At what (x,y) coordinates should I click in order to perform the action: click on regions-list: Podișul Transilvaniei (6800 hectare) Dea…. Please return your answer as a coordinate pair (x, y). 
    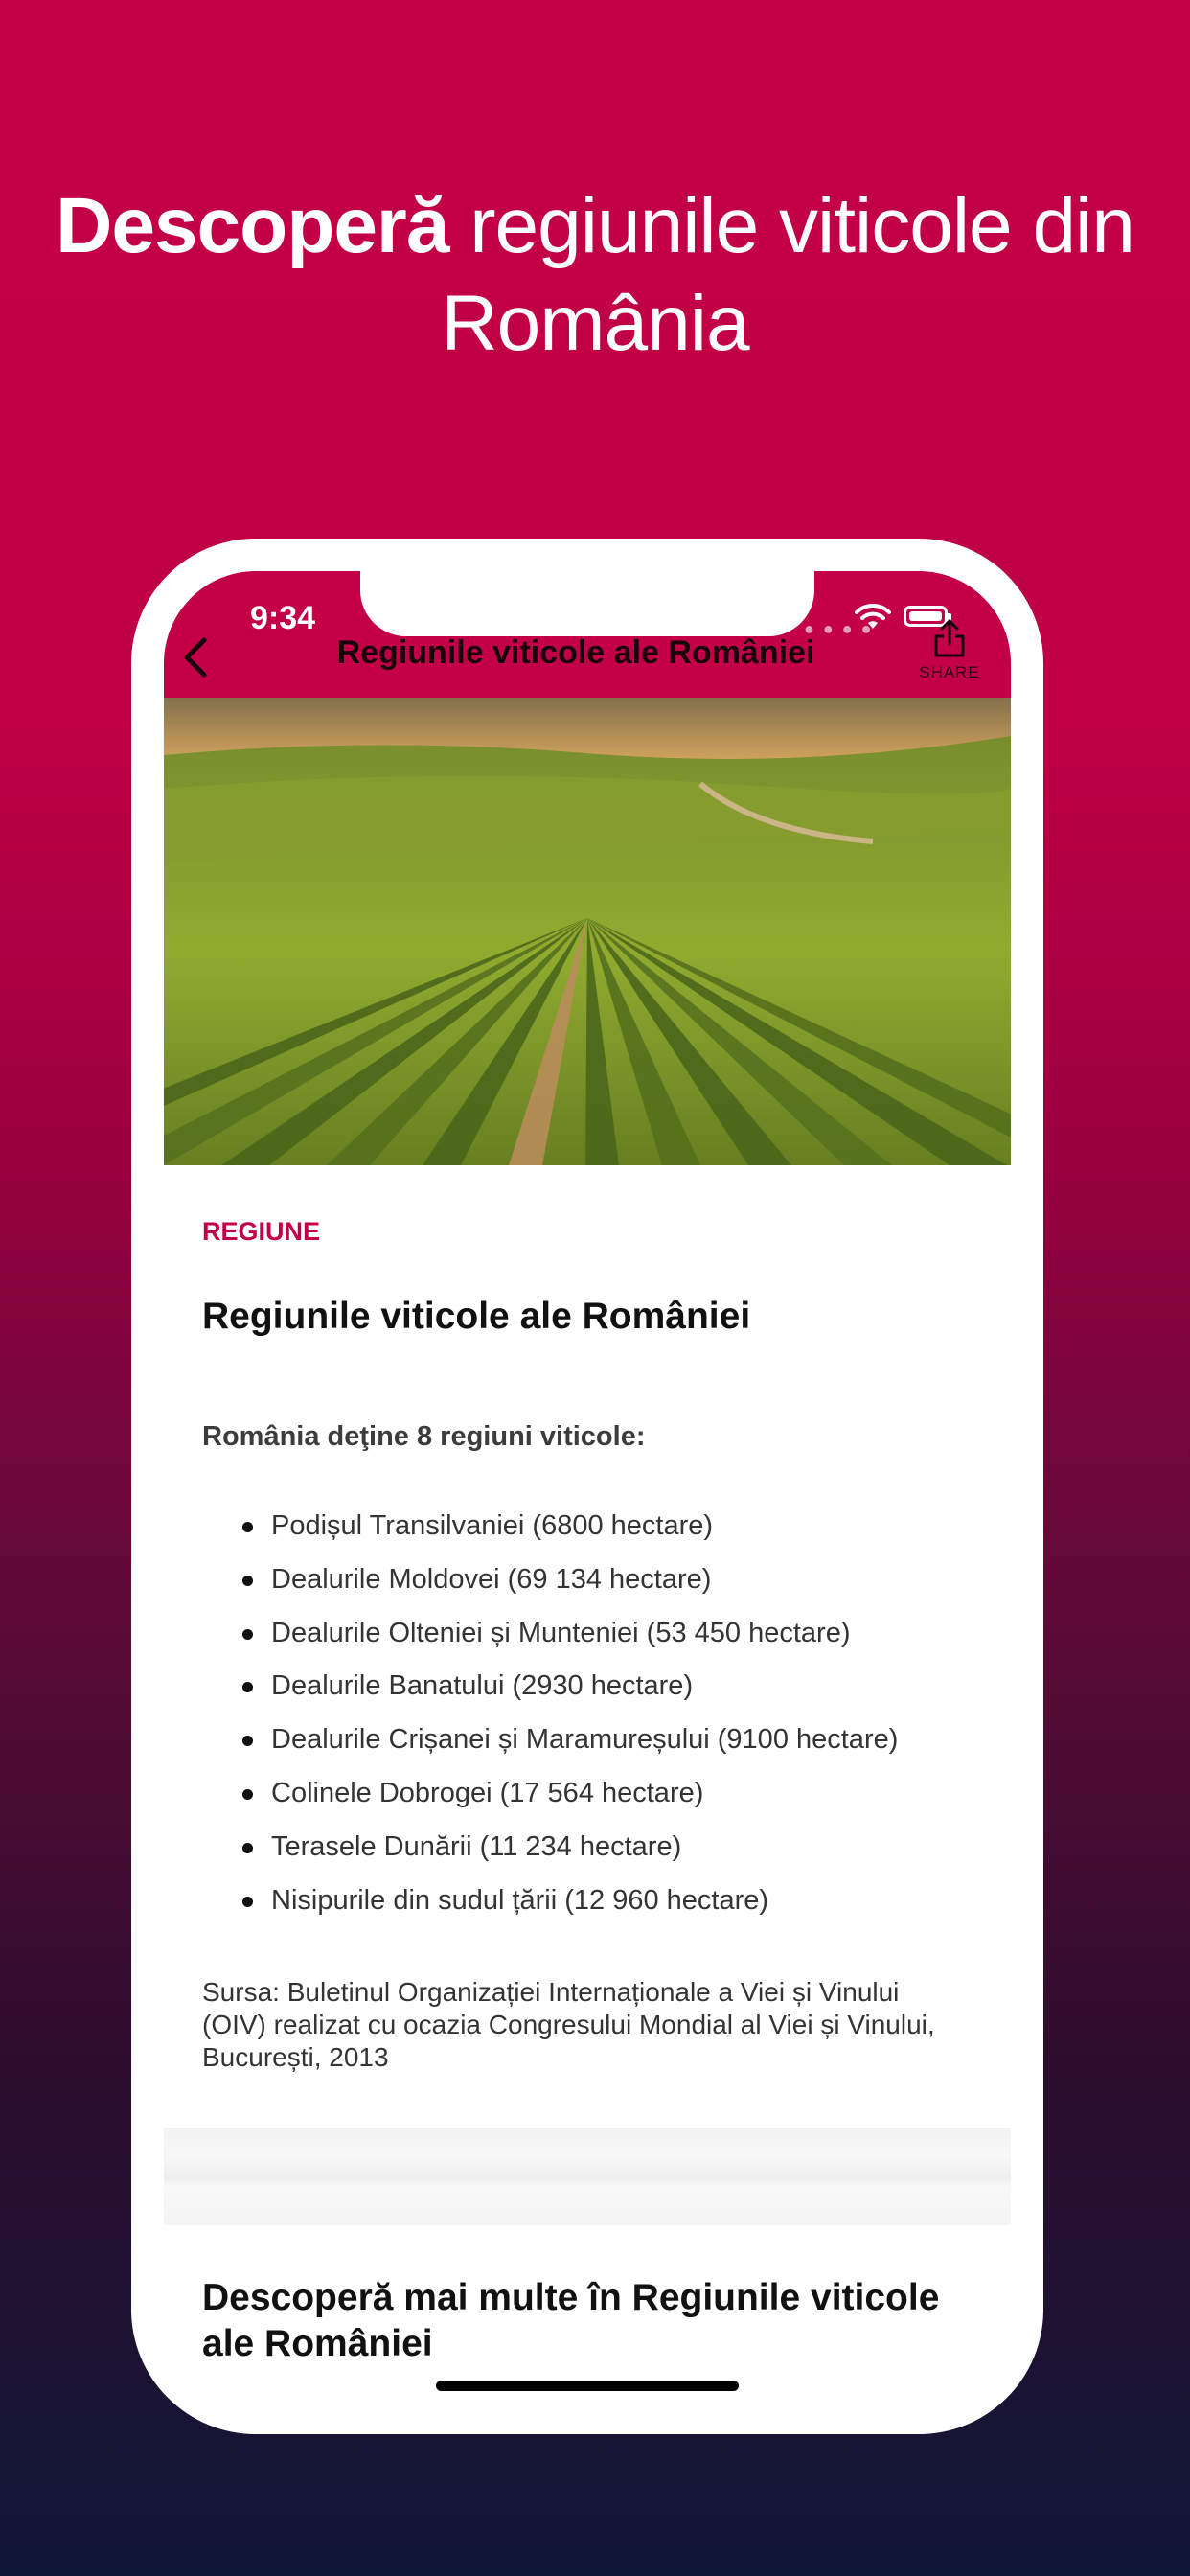
    Looking at the image, I should click on (586, 1720).